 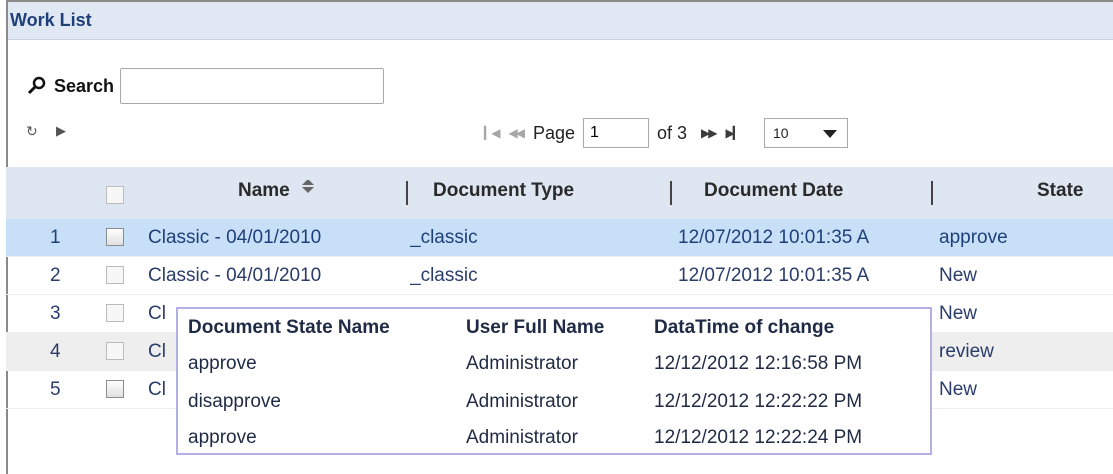 What do you see at coordinates (36, 85) in the screenshot?
I see `search-icon` at bounding box center [36, 85].